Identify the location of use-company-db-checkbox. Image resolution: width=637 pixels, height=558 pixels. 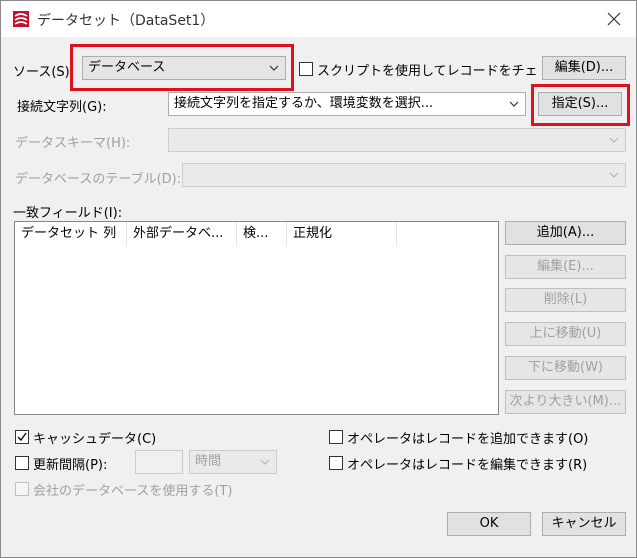
(22, 489).